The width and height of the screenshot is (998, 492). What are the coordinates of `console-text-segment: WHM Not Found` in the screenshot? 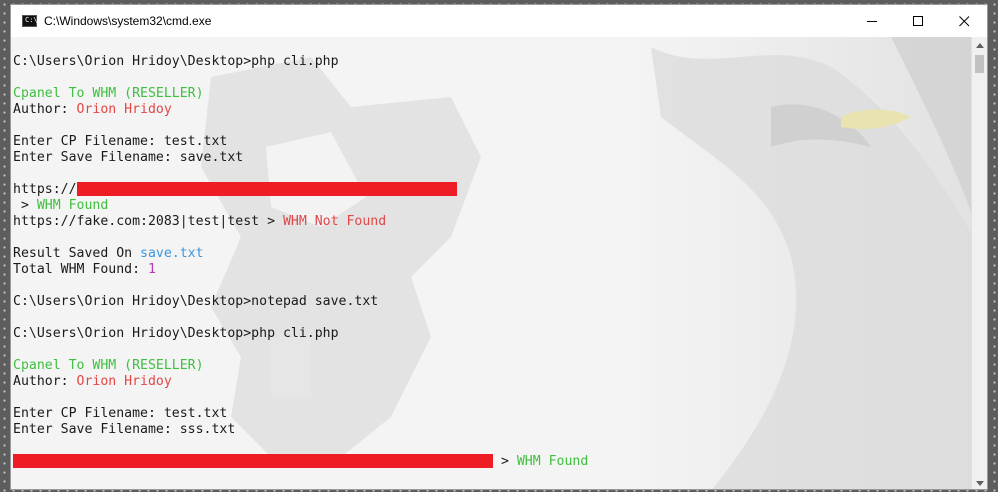 It's located at (334, 221).